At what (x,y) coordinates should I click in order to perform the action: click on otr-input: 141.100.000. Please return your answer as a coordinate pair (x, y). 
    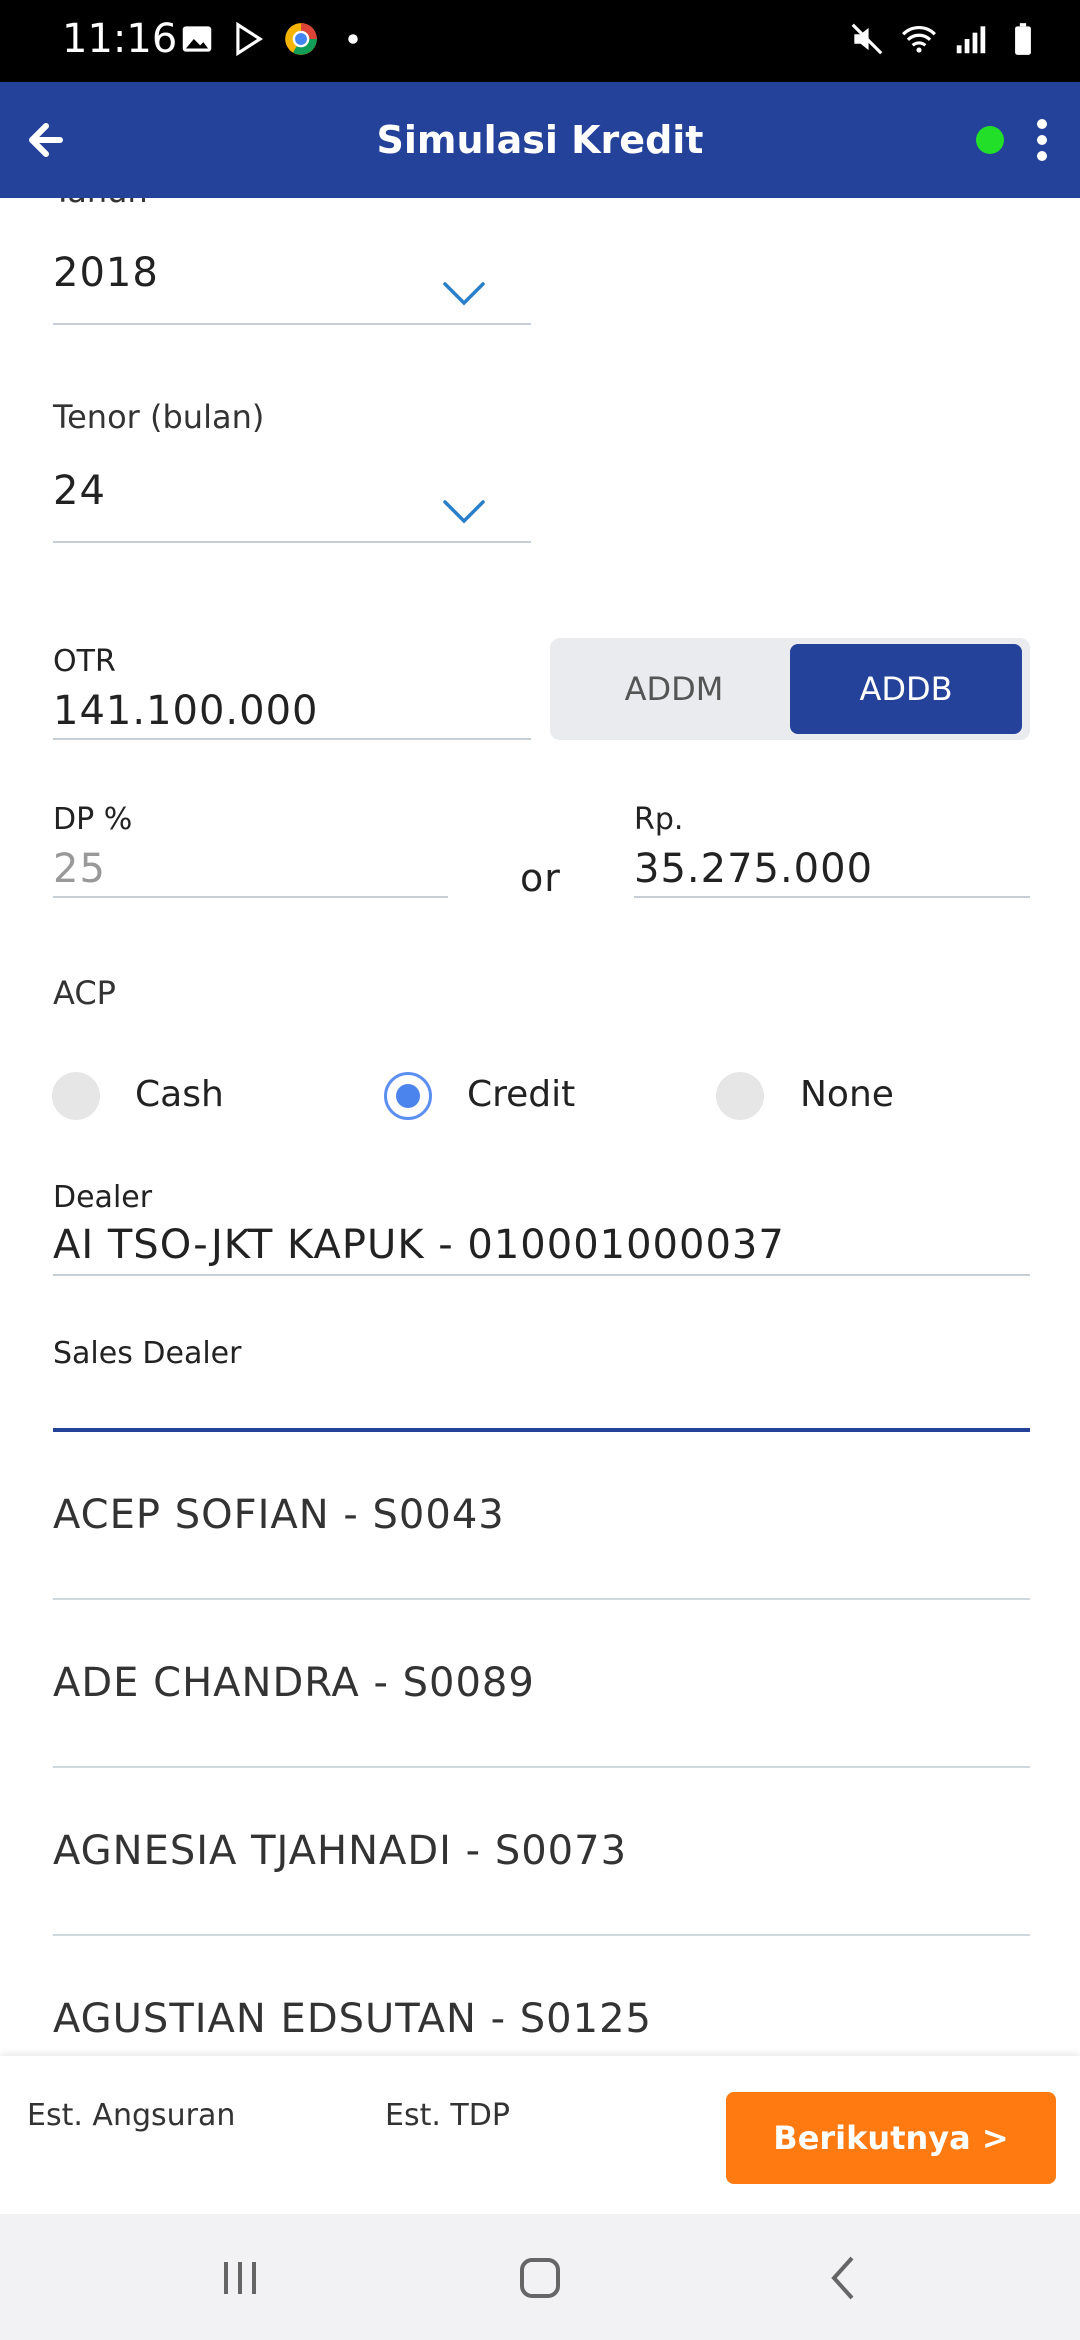
    Looking at the image, I should click on (185, 711).